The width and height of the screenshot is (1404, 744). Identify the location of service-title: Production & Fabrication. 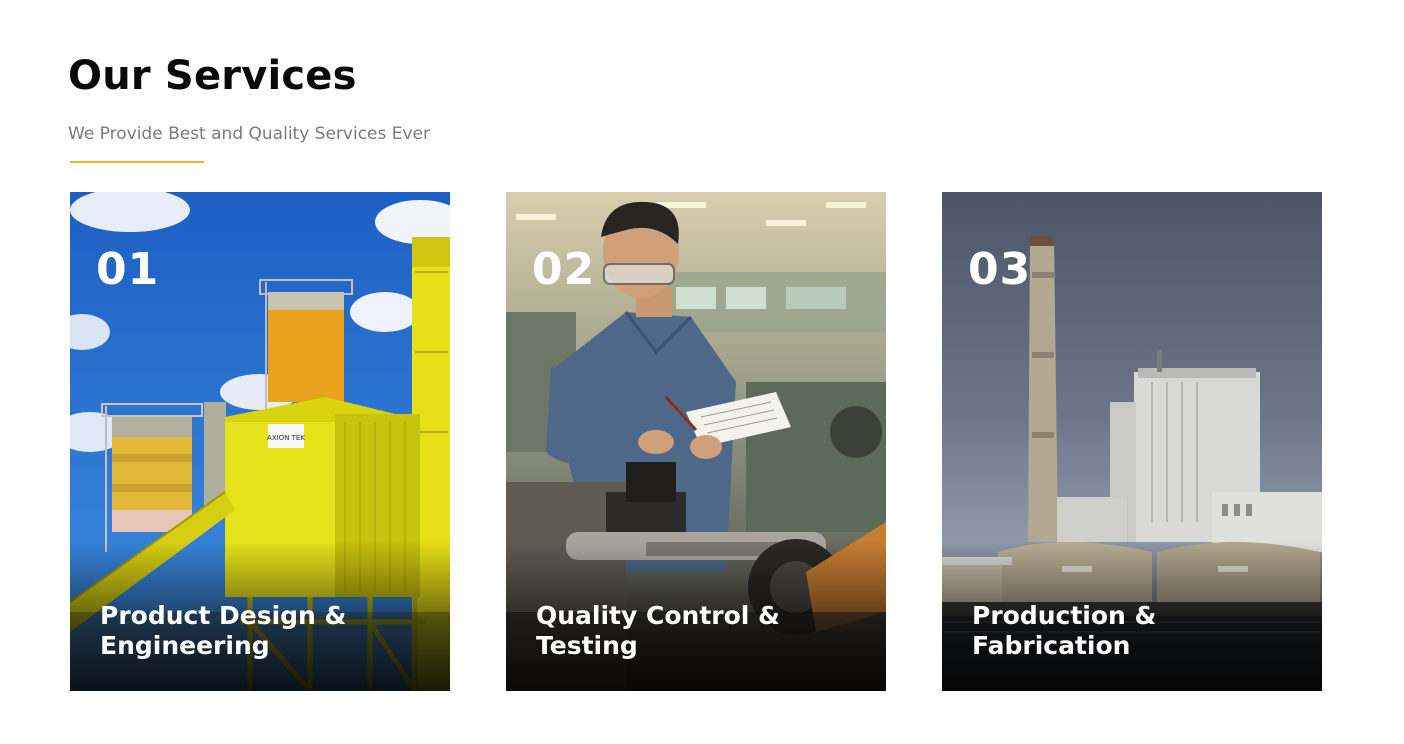
(1137, 631).